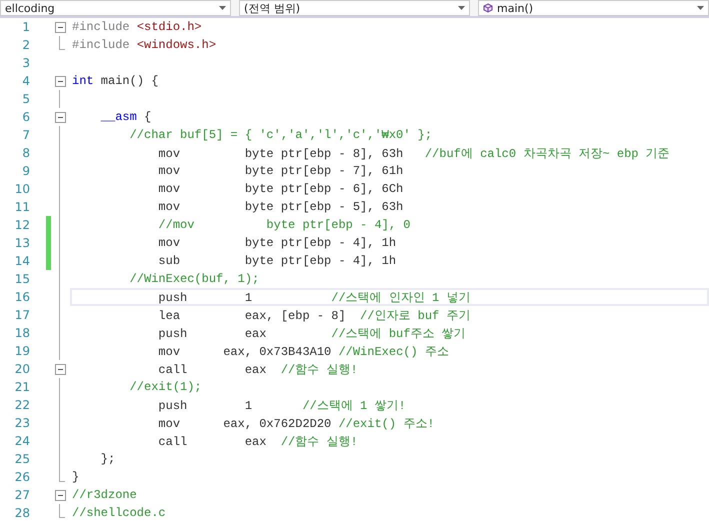  Describe the element at coordinates (313, 298) in the screenshot. I see `code-text: push 1 //스택에 인자인 1 넣기` at that location.